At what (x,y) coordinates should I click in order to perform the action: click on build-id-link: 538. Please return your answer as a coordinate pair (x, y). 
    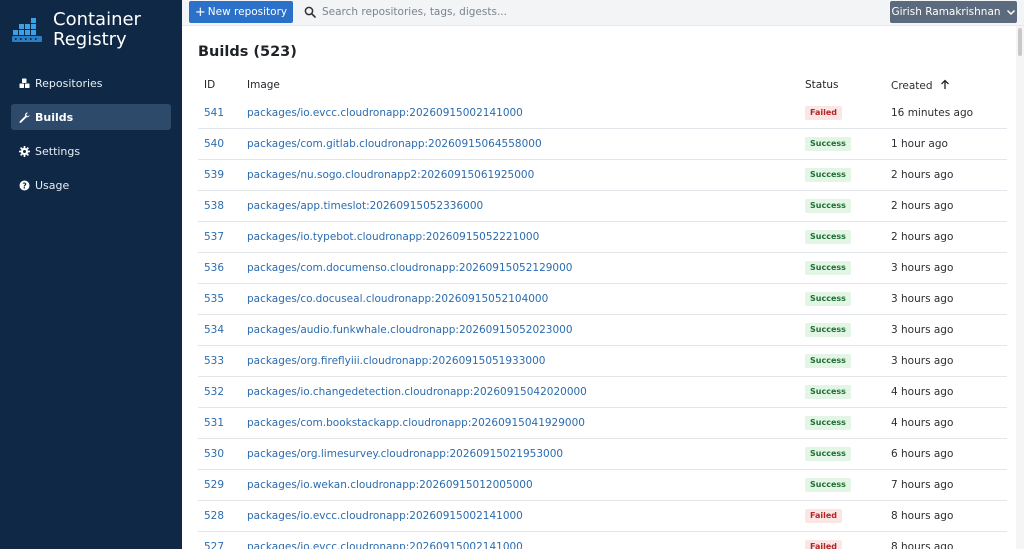
    Looking at the image, I should click on (222, 206).